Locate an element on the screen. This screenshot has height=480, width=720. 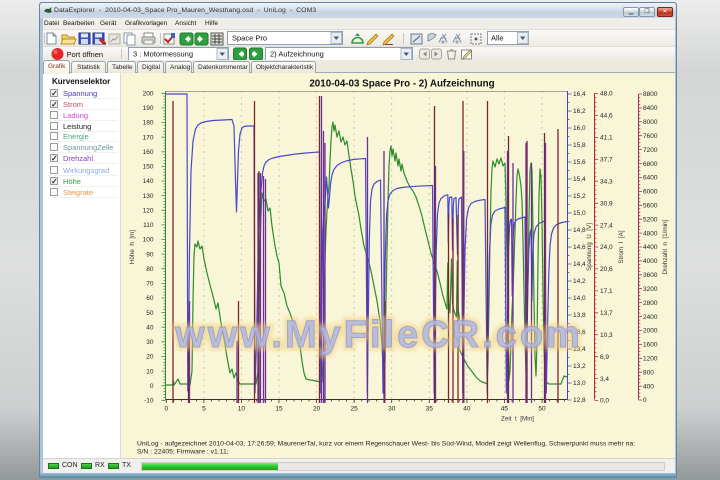
svg-text: 3600 is located at coordinates (650, 275).